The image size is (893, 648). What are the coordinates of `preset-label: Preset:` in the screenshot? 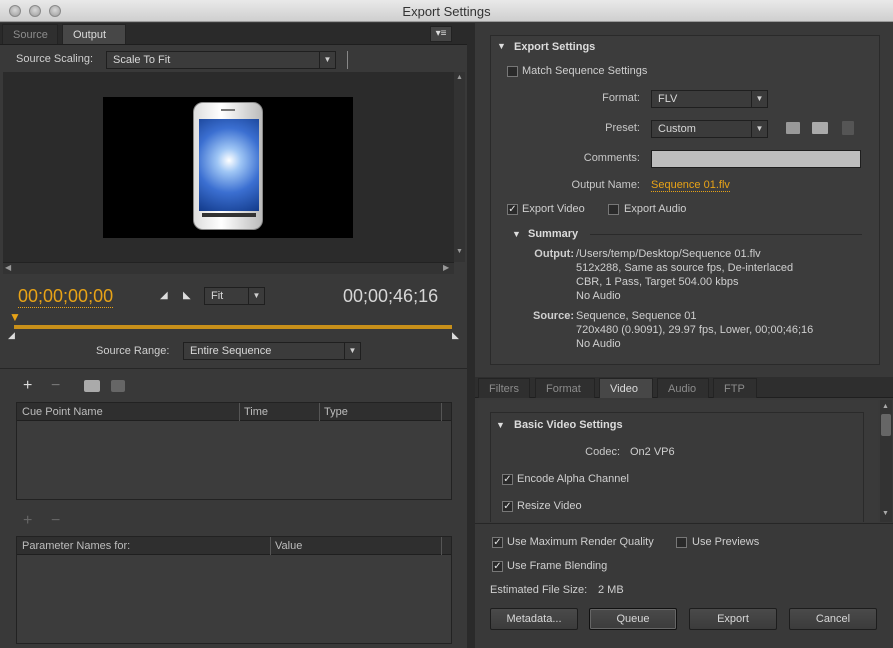 It's located at (622, 128).